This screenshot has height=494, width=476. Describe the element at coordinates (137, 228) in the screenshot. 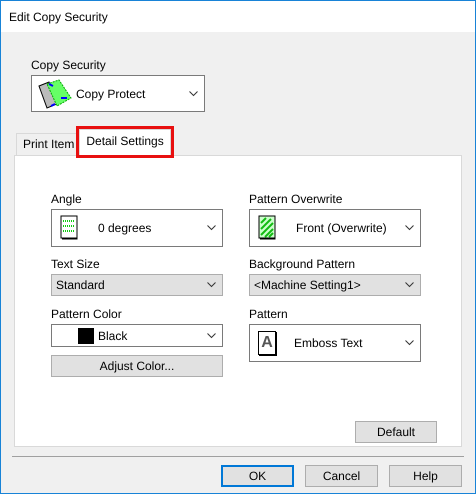

I see `dropdown: 0 degrees` at that location.